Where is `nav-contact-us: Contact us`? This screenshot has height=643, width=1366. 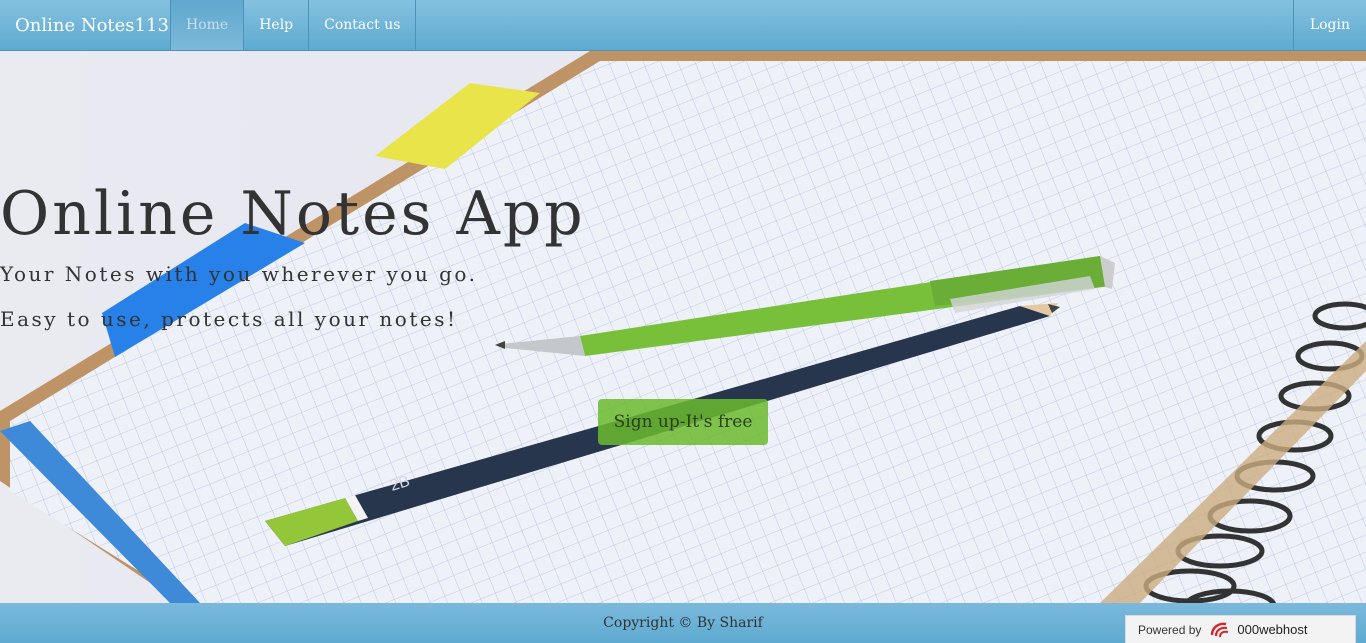
nav-contact-us: Contact us is located at coordinates (363, 25).